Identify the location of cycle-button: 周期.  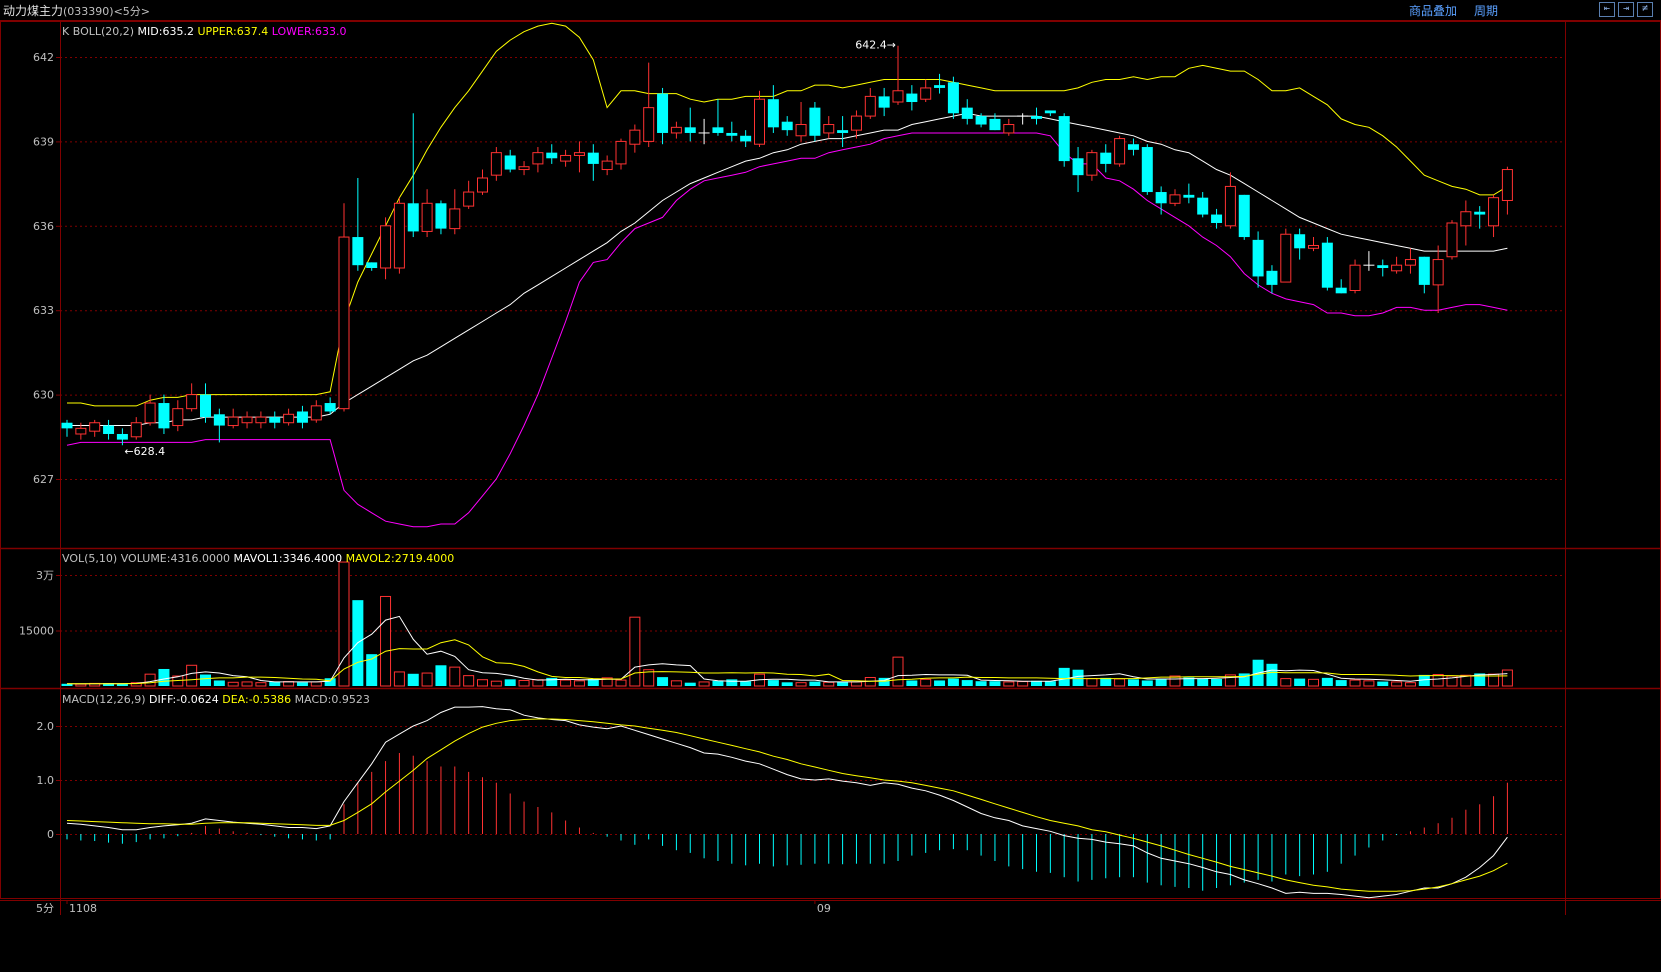
(1486, 10).